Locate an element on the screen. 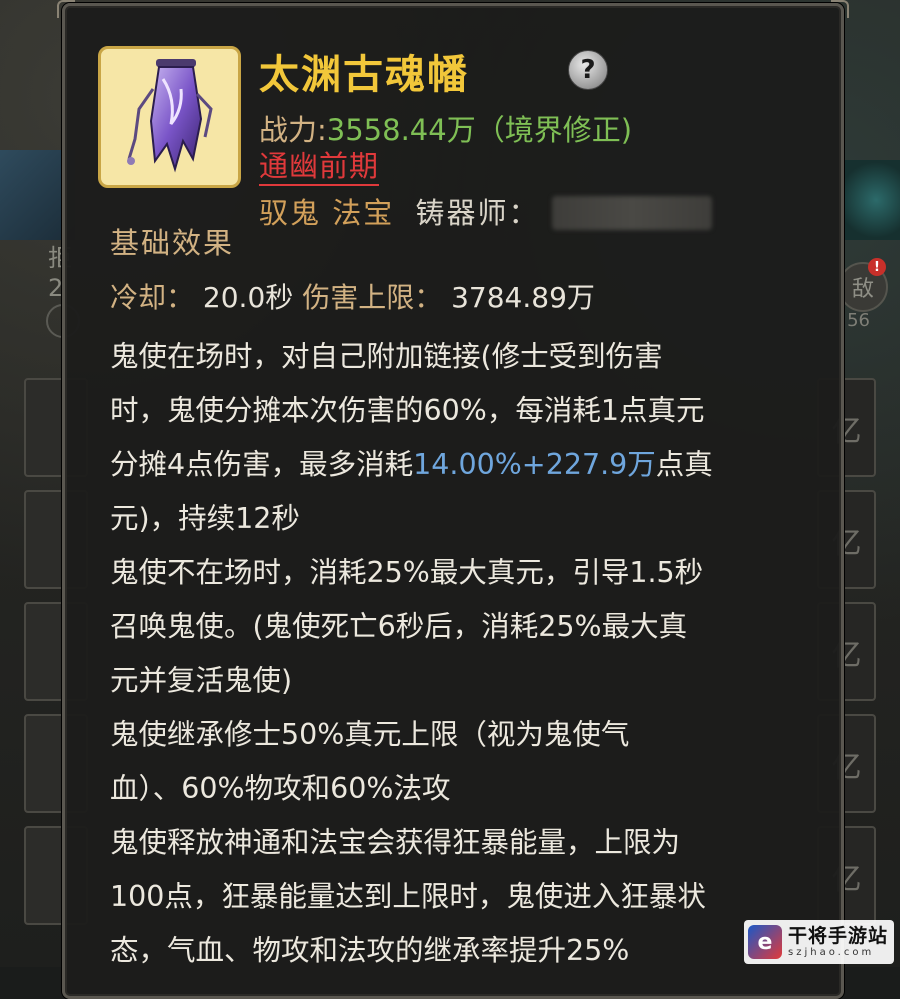  item-icon is located at coordinates (169, 117).